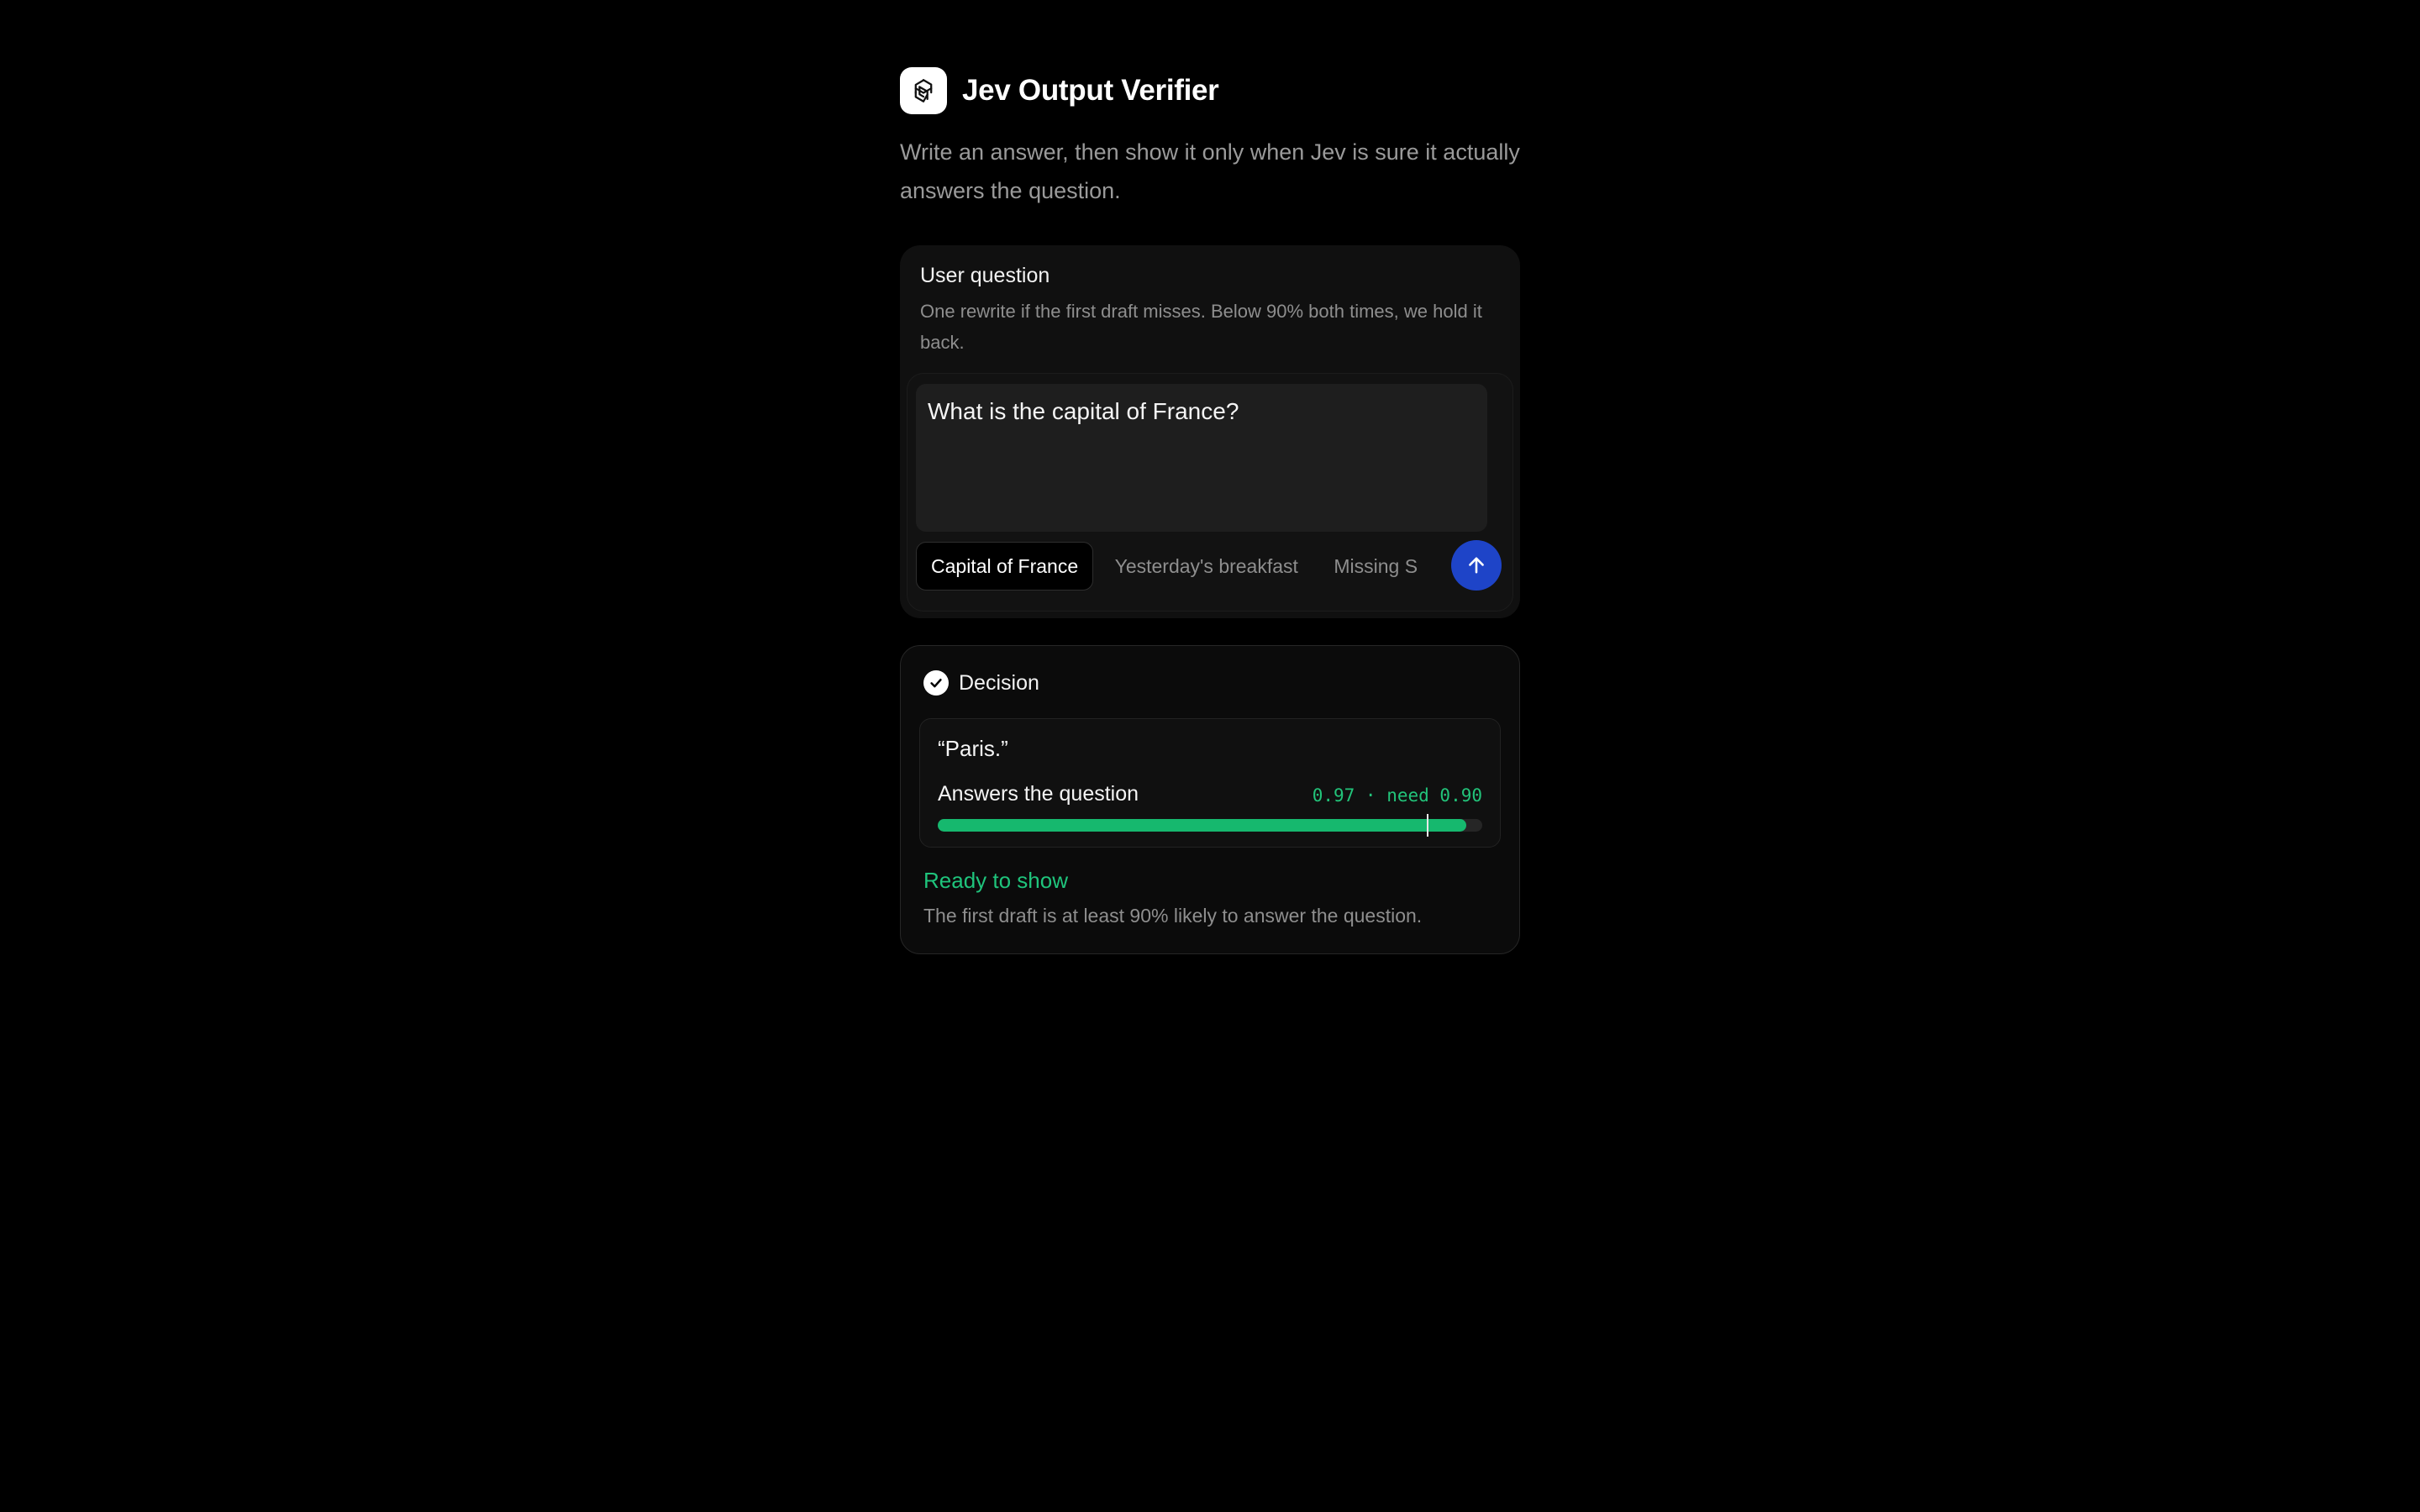  I want to click on question-input: What is the capital of France?, so click(1201, 458).